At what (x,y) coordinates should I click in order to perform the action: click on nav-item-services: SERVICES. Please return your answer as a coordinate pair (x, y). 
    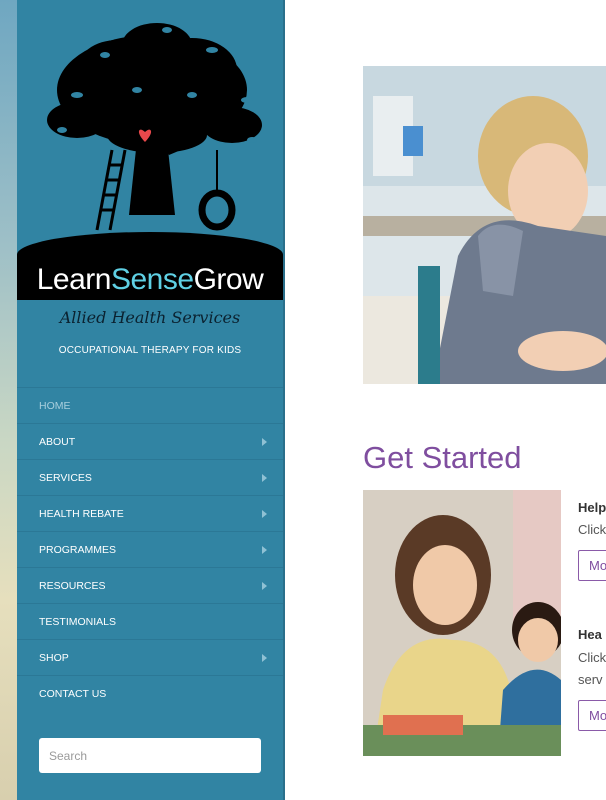
    Looking at the image, I should click on (150, 477).